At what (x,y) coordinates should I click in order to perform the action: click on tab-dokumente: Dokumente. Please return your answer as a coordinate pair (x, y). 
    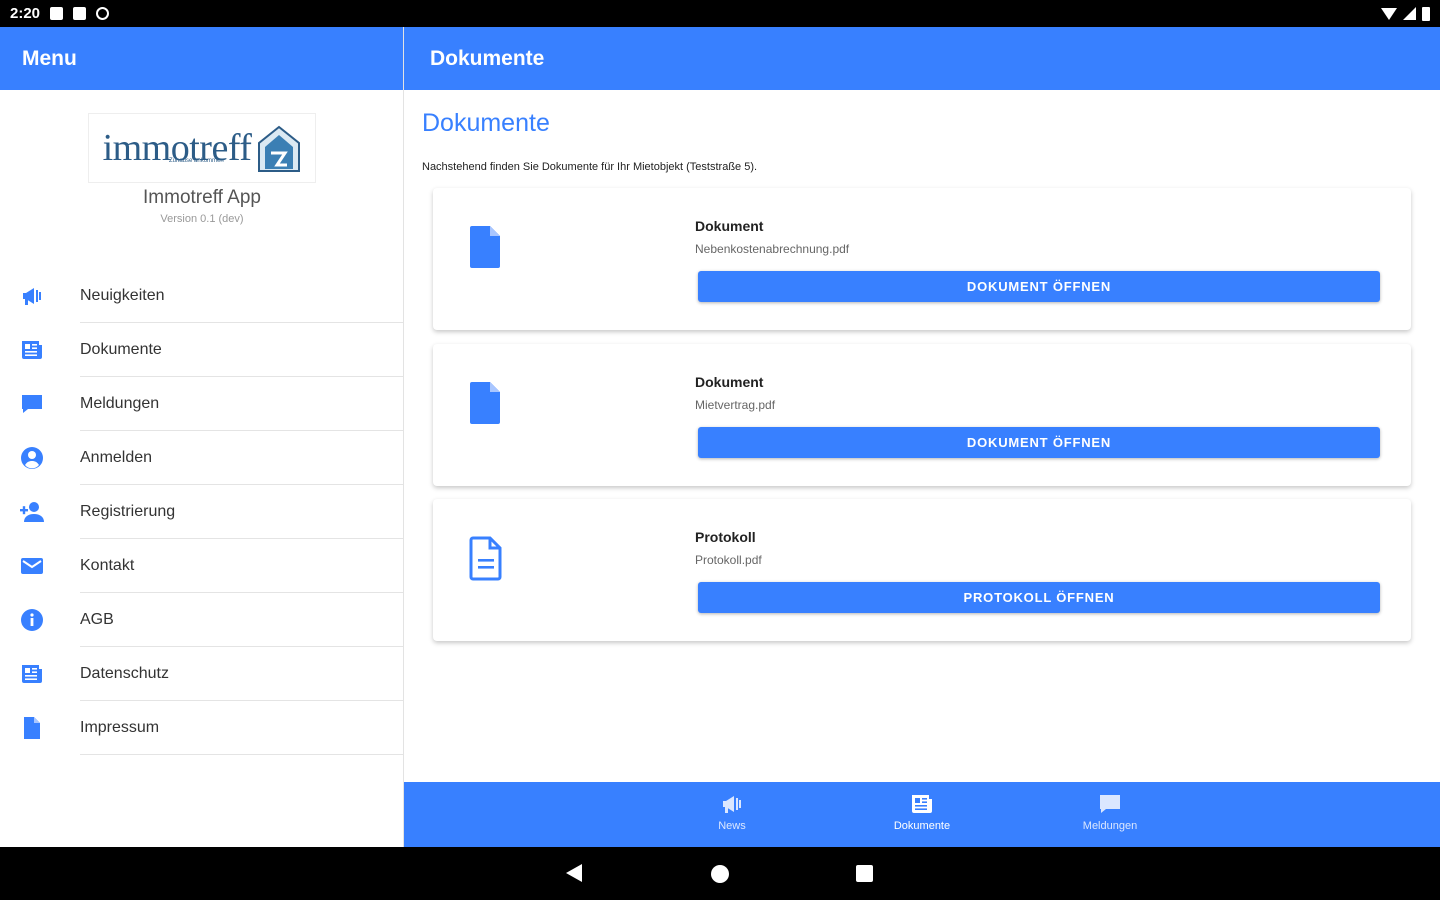
    Looking at the image, I should click on (922, 812).